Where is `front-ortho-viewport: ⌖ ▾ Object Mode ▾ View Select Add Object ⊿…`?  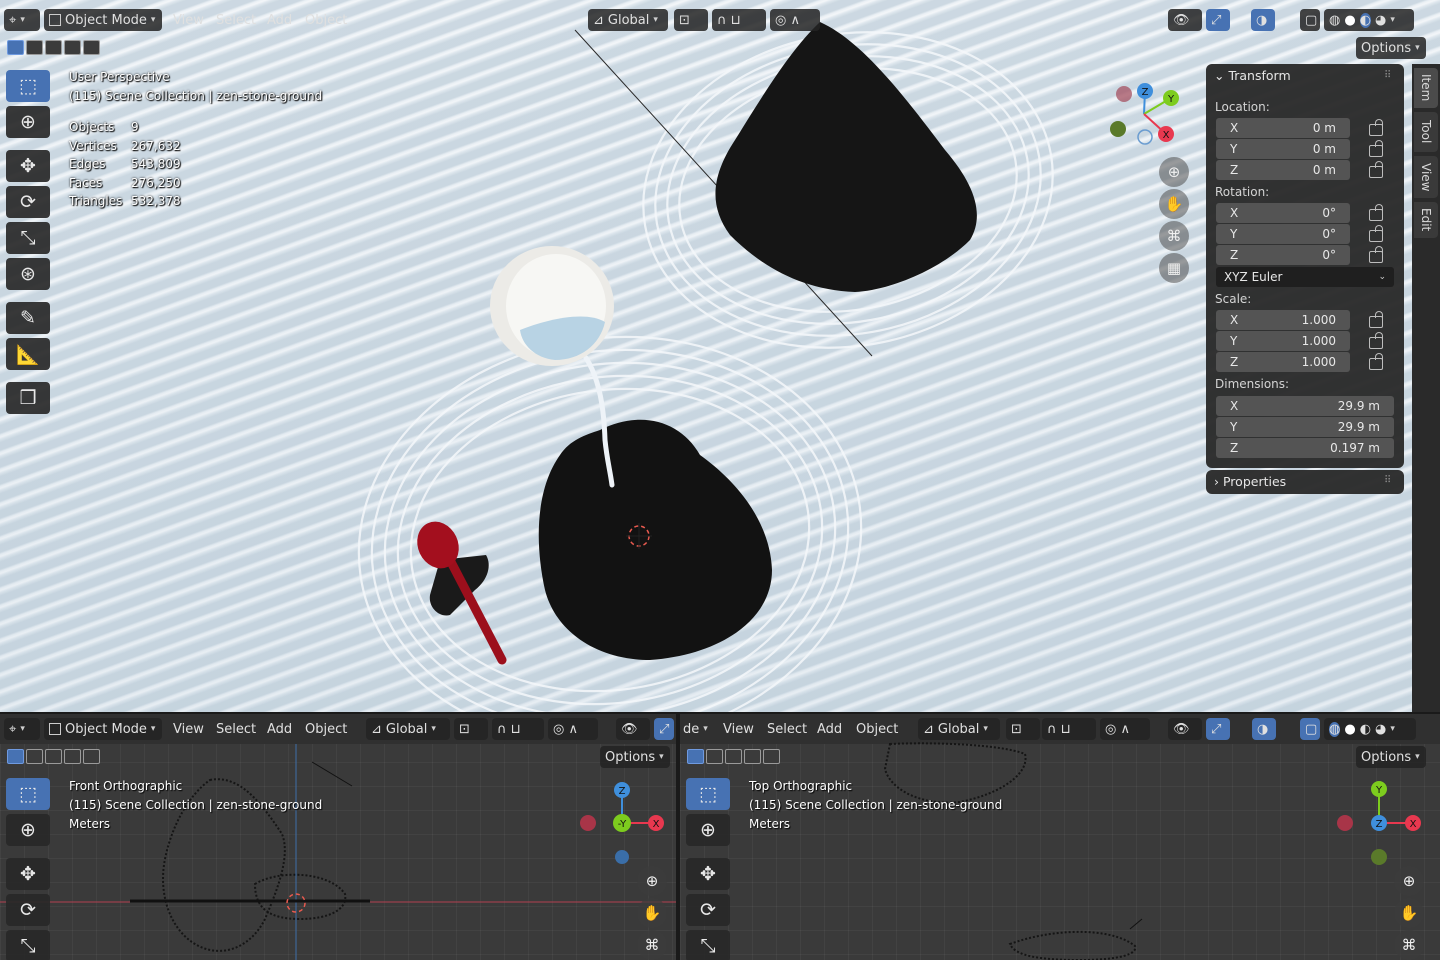 front-ortho-viewport: ⌖ ▾ Object Mode ▾ View Select Add Object ⊿… is located at coordinates (338, 837).